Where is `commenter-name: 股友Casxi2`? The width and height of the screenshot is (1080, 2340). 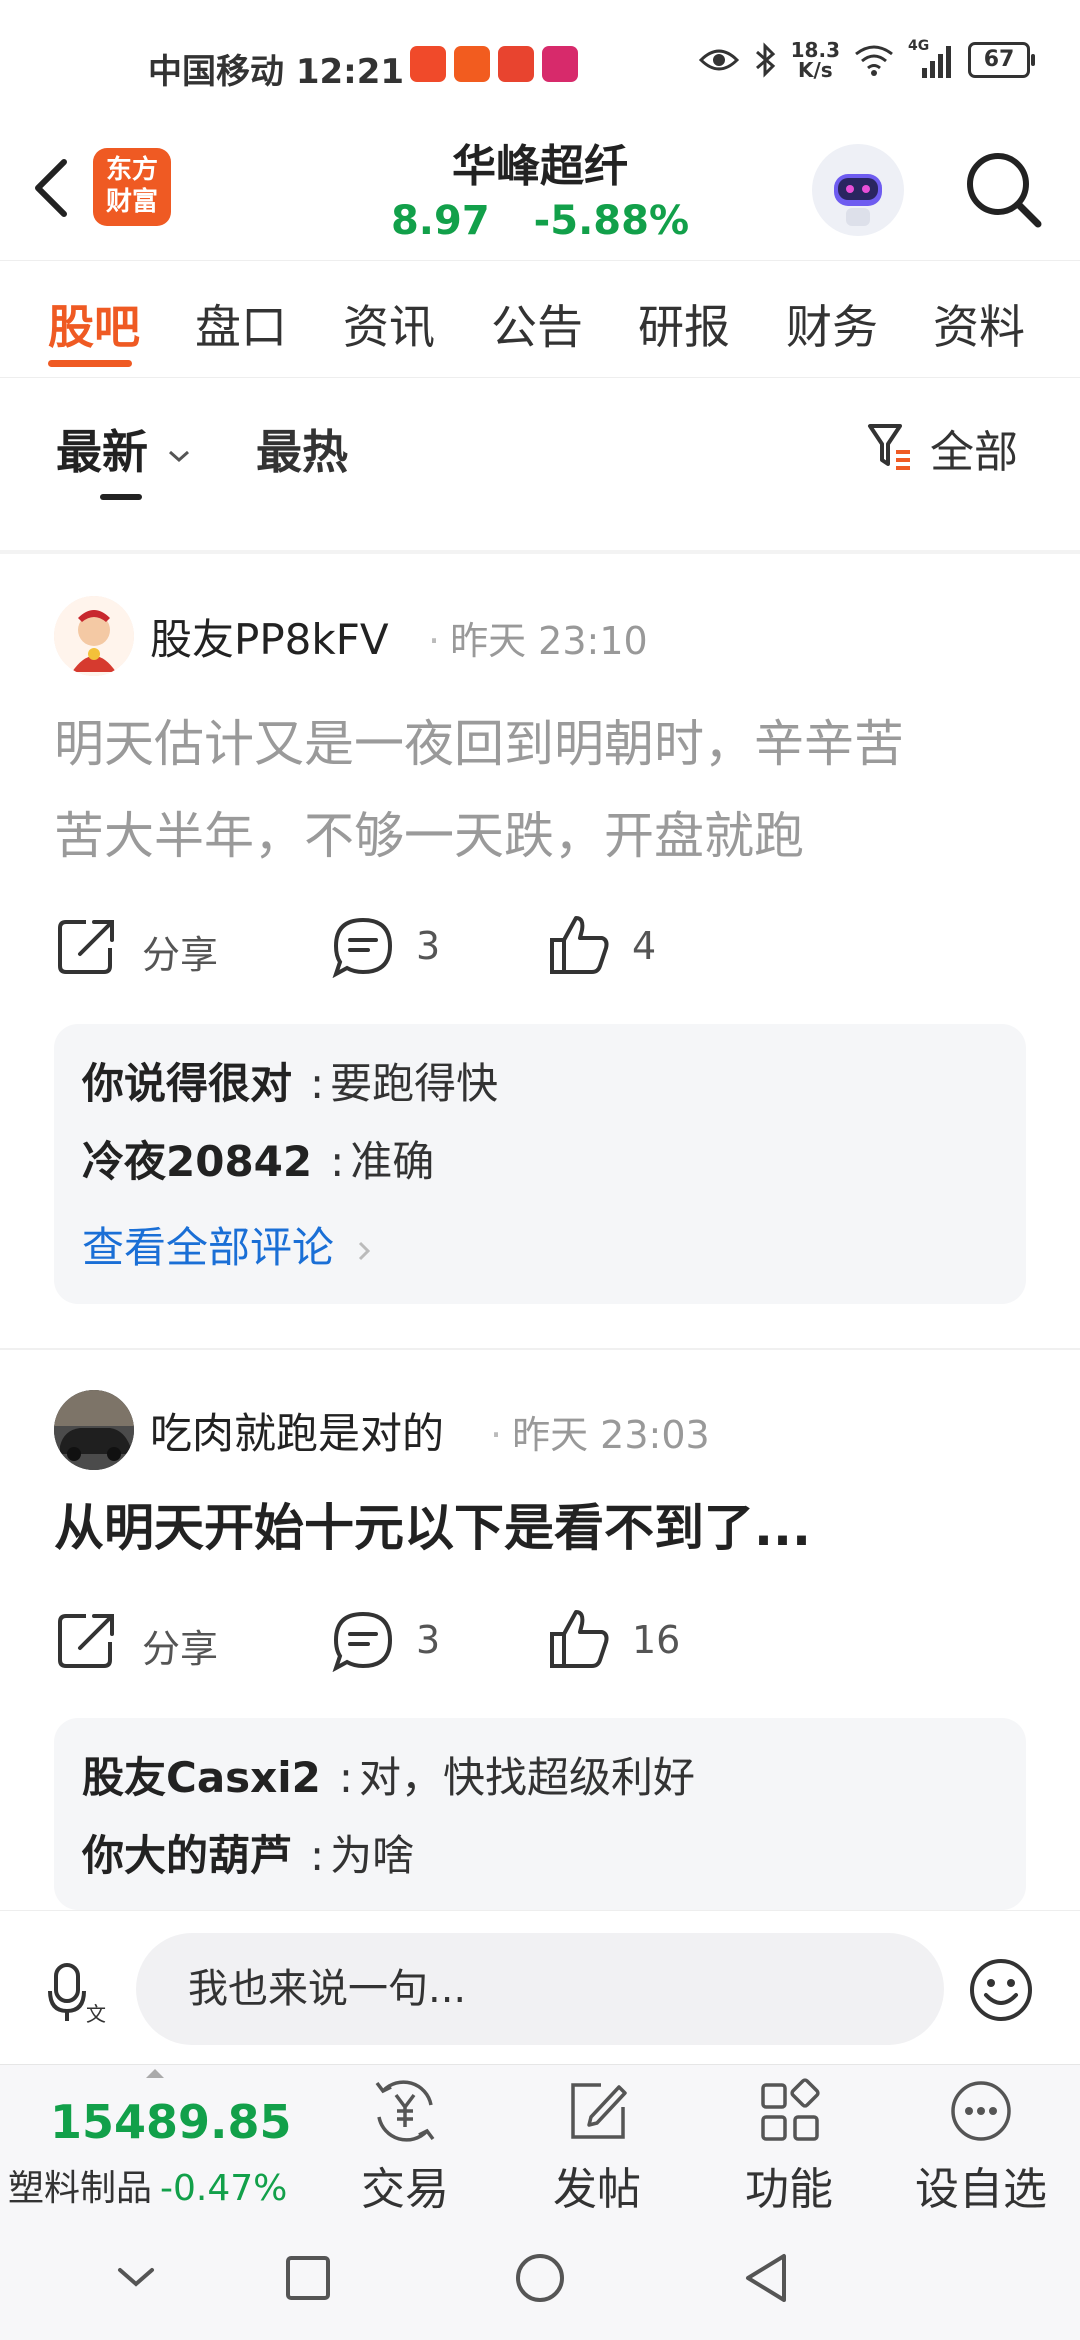 commenter-name: 股友Casxi2 is located at coordinates (201, 1777).